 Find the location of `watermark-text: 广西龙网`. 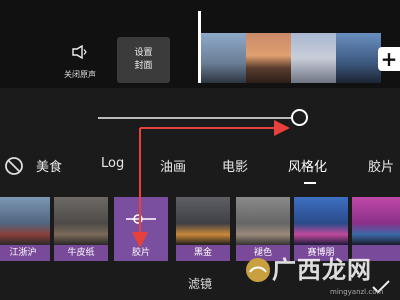

watermark-text: 广西龙网 is located at coordinates (322, 270).